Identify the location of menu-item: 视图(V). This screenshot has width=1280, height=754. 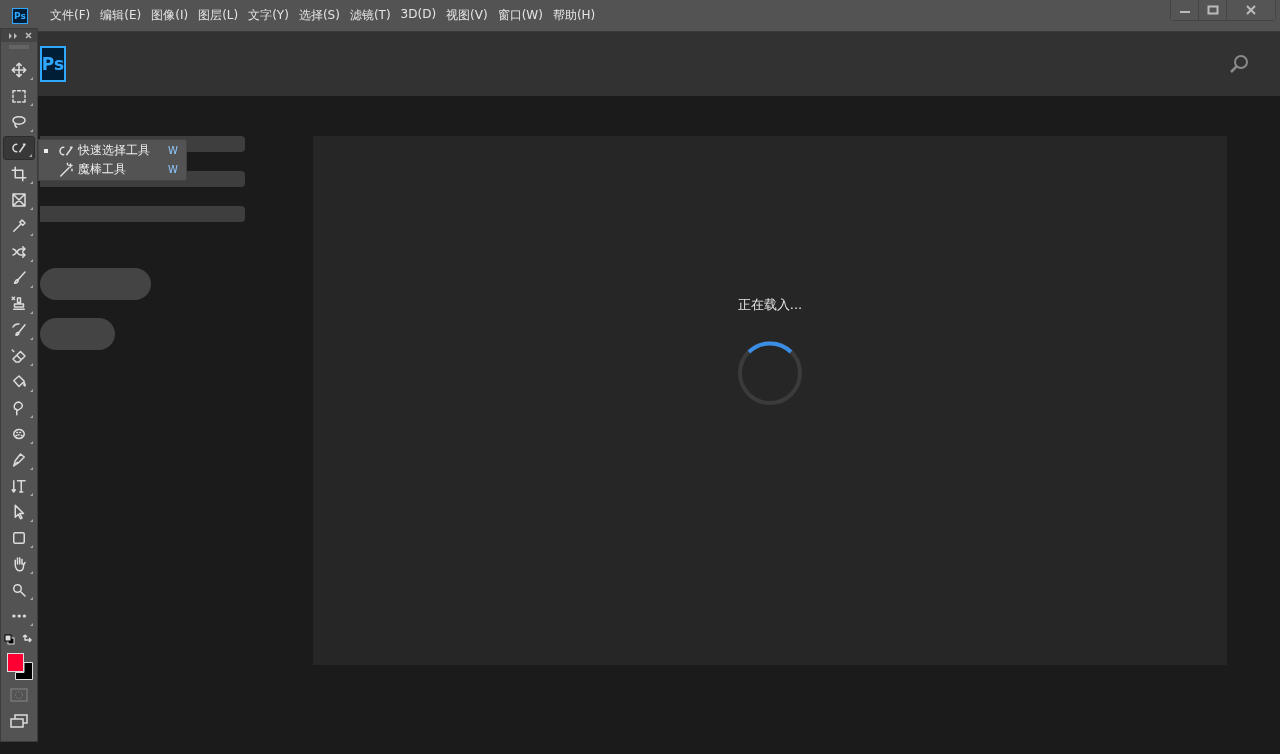
(467, 15).